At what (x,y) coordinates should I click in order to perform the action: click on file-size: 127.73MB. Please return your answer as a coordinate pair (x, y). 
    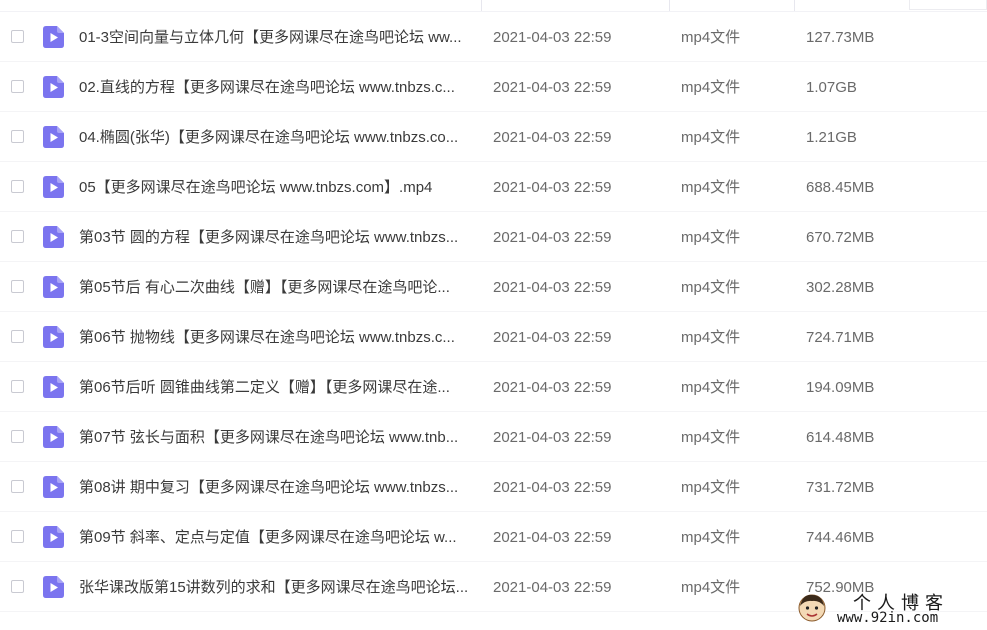
    Looking at the image, I should click on (840, 37).